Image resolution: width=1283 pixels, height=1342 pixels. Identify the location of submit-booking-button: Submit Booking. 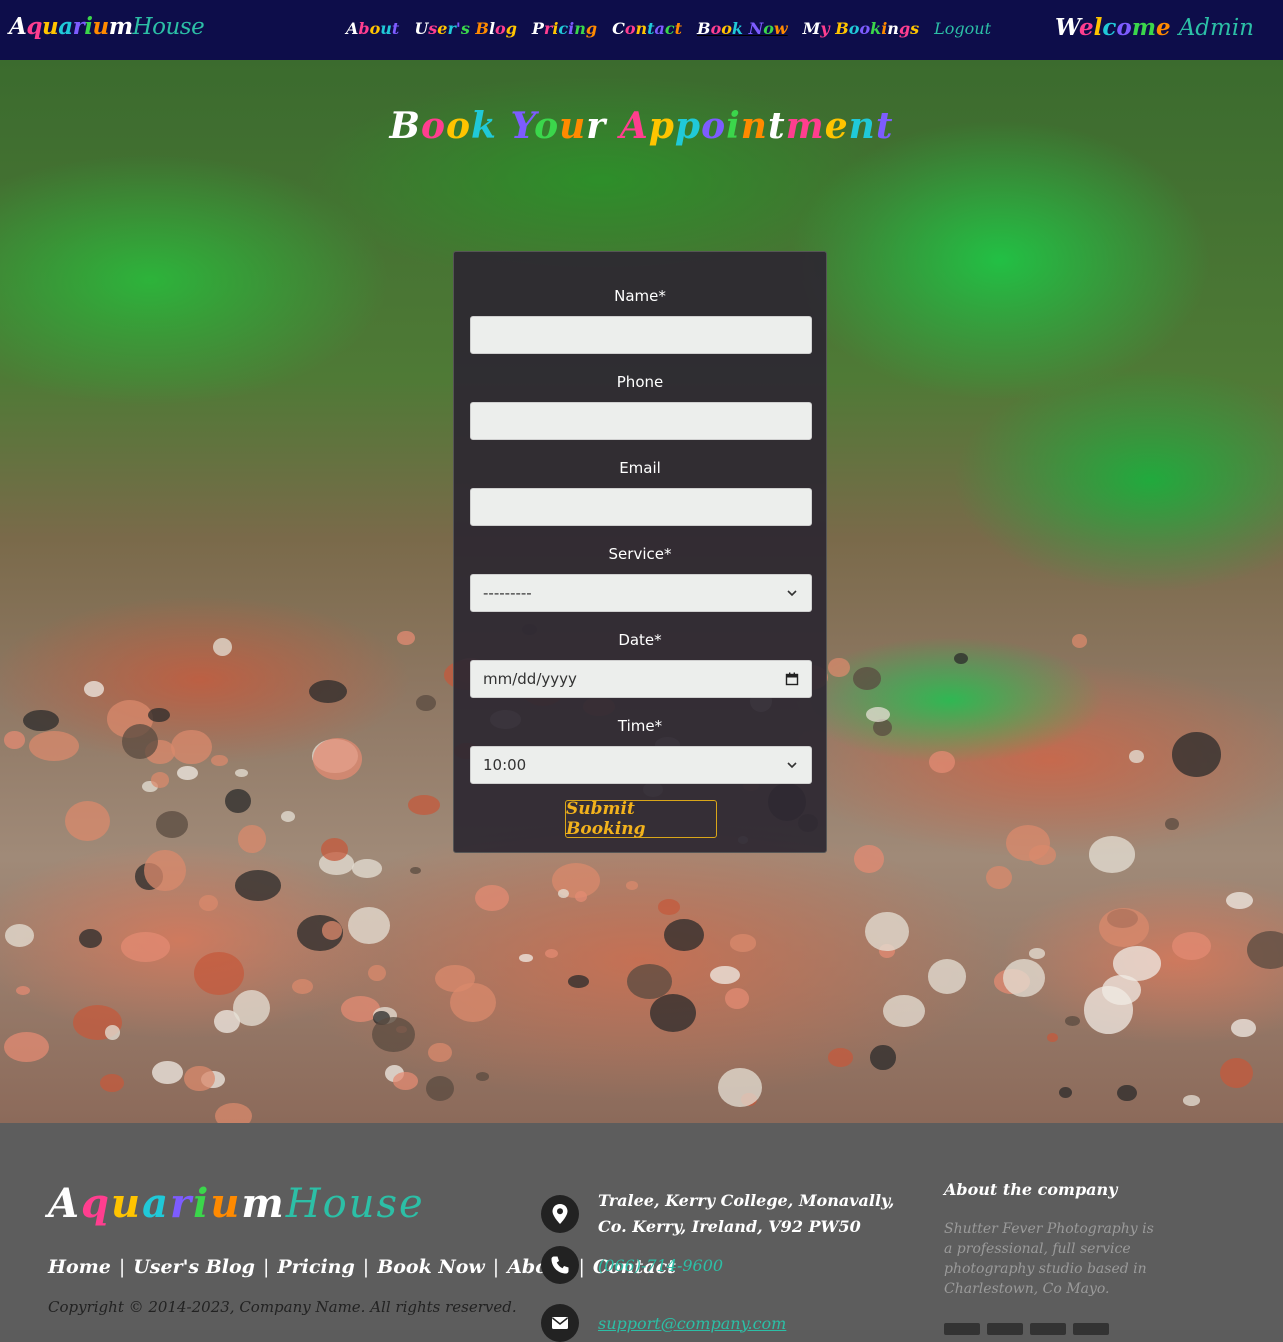
(641, 819).